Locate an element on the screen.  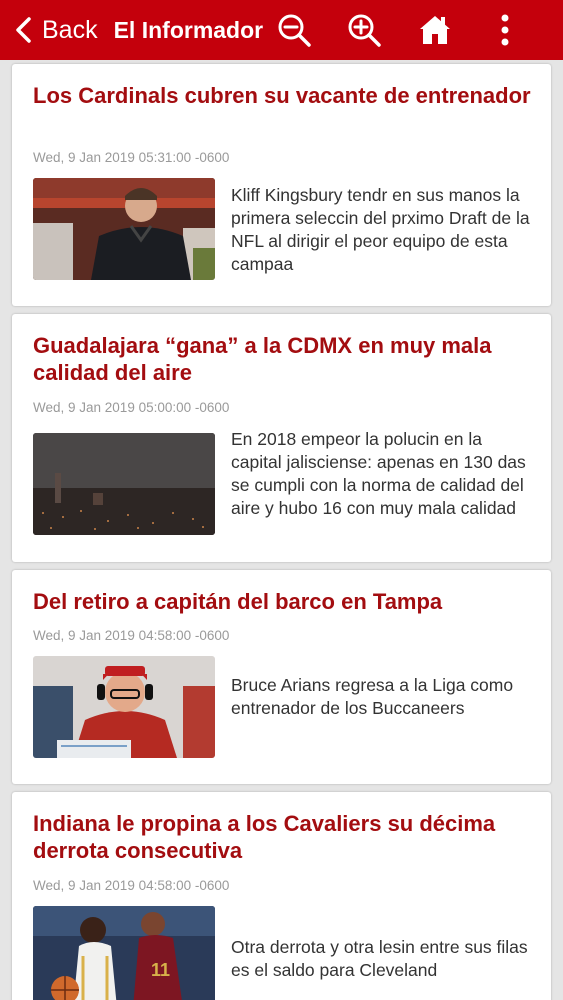
article-date: Wed, 9 Jan 2019 05:00:00 -0600 is located at coordinates (131, 407).